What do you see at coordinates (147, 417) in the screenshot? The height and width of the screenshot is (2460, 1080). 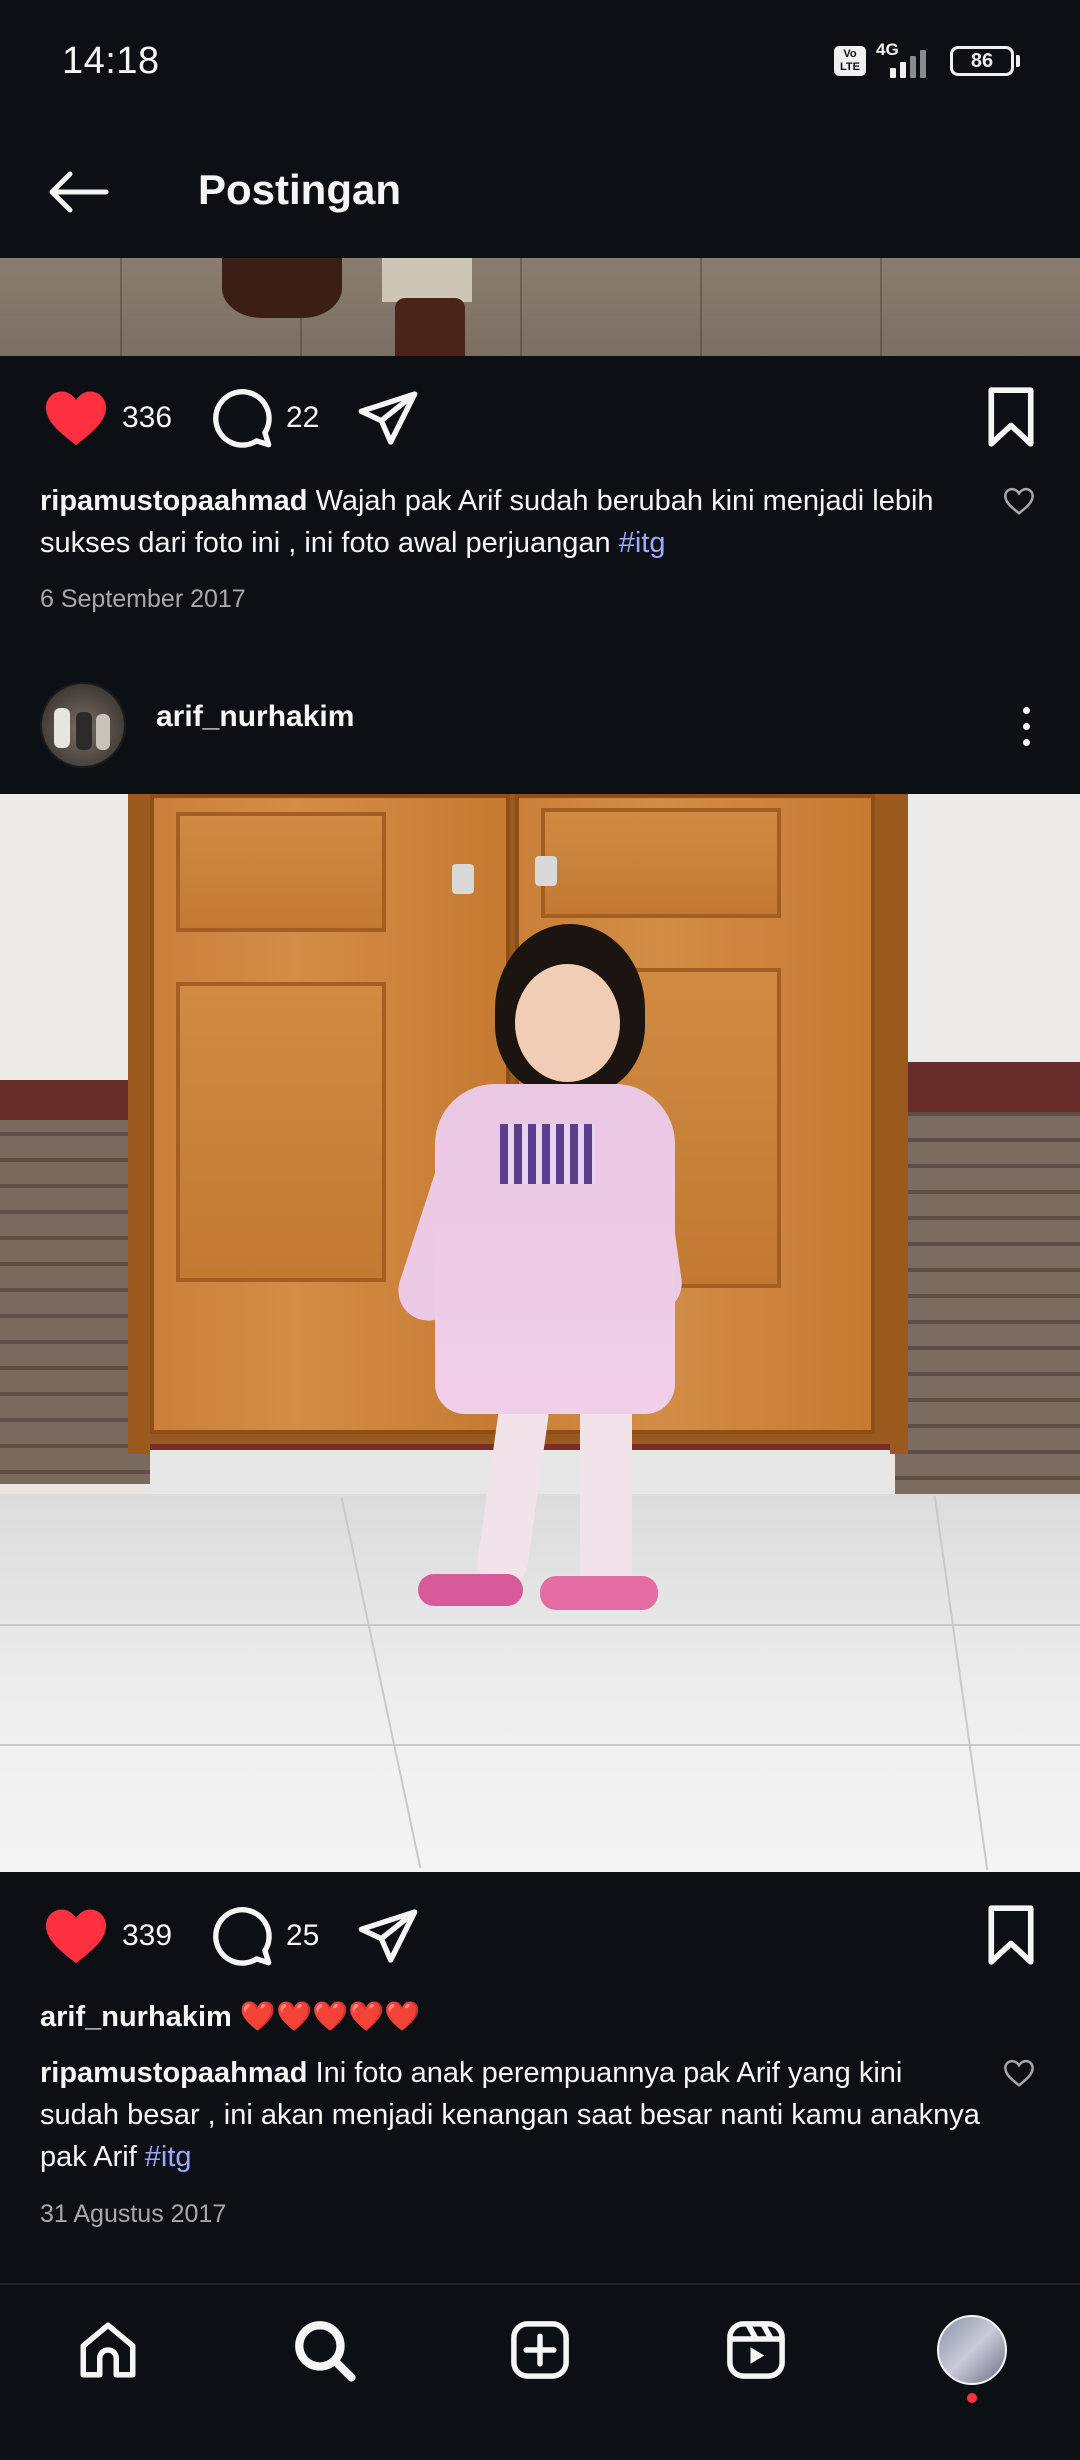 I see `post1-like-count: 336` at bounding box center [147, 417].